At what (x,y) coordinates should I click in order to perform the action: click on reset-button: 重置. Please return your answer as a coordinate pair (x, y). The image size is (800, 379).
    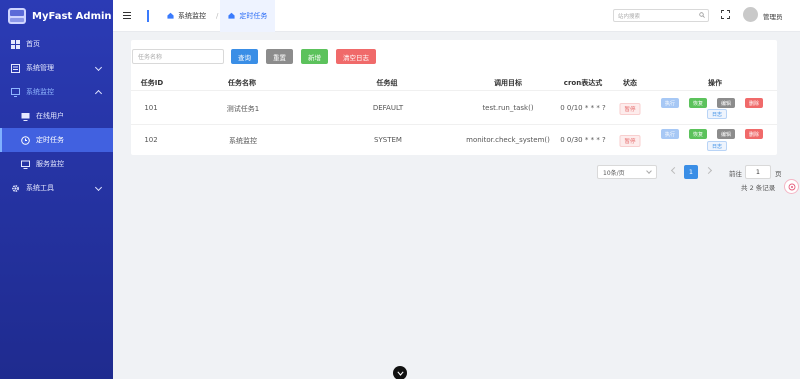
    Looking at the image, I should click on (279, 56).